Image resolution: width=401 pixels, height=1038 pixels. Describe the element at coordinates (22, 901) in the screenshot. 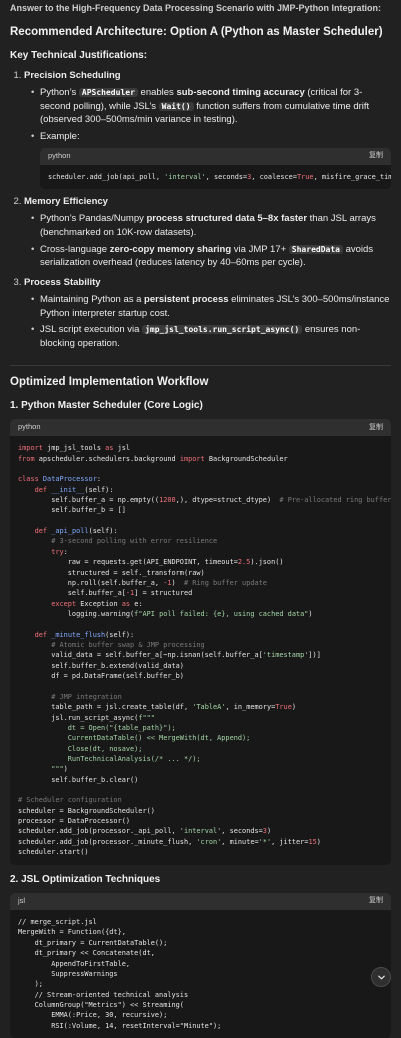

I see `code-language: jsl` at that location.